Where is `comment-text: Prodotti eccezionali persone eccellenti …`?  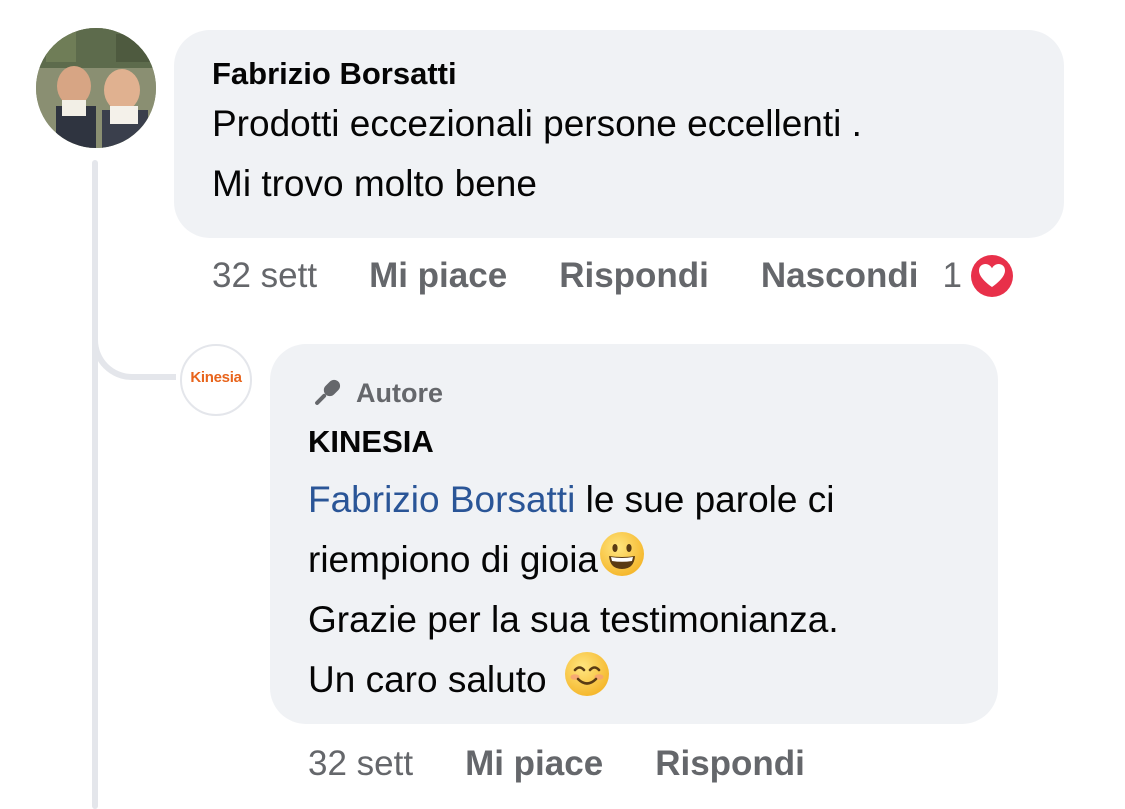 comment-text: Prodotti eccezionali persone eccellenti … is located at coordinates (619, 154).